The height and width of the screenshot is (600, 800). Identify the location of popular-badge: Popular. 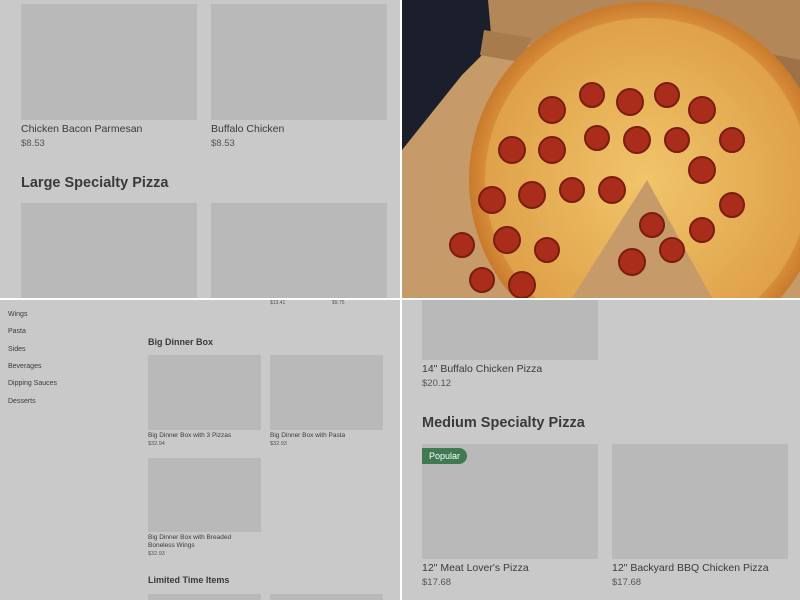
(445, 456).